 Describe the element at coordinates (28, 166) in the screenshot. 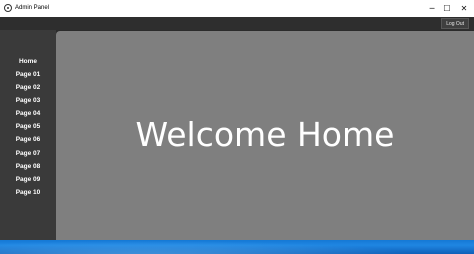

I see `sidebar-item-page-08: Page 08` at that location.